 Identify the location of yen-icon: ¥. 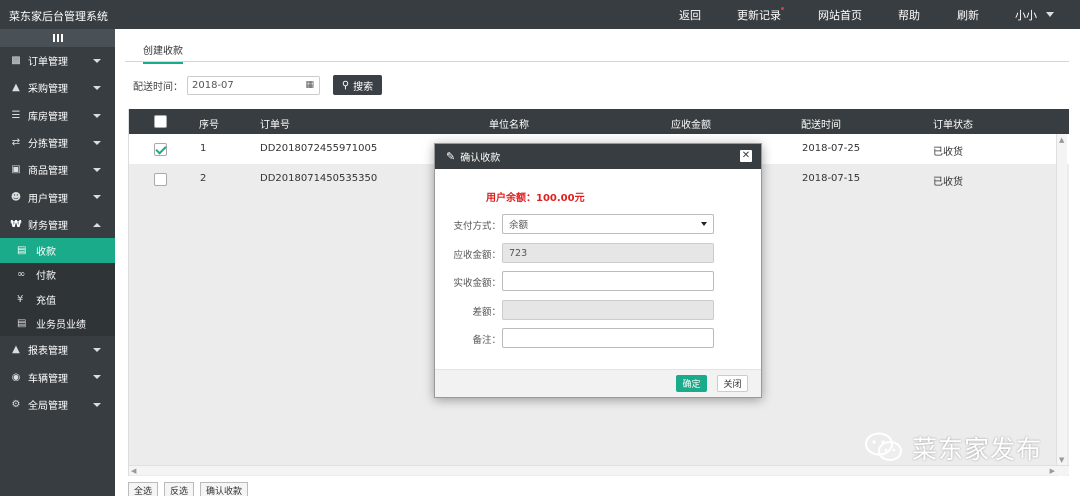
(20, 299).